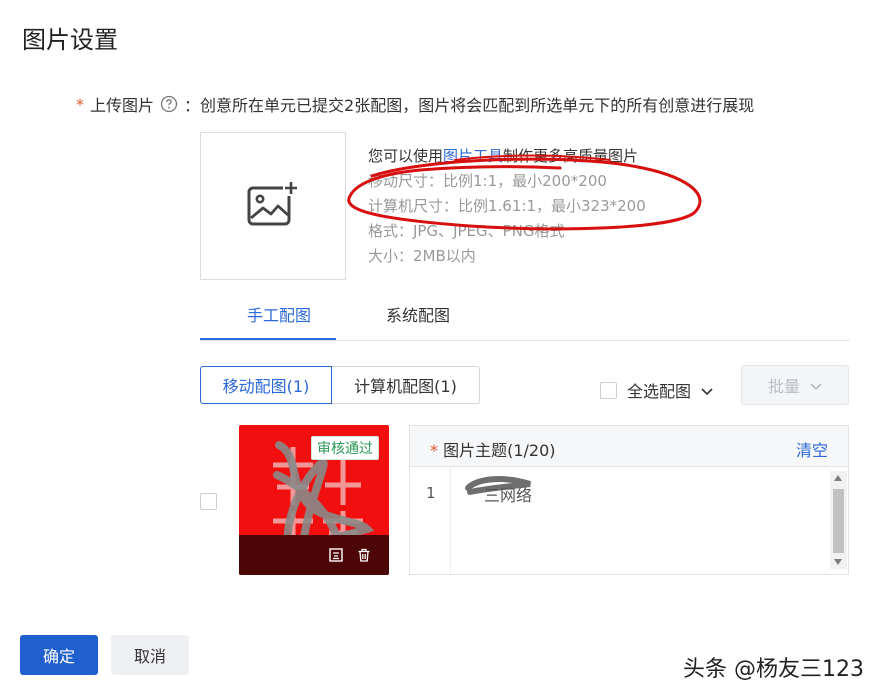 The width and height of the screenshot is (888, 697). I want to click on batch-label: 批量, so click(783, 386).